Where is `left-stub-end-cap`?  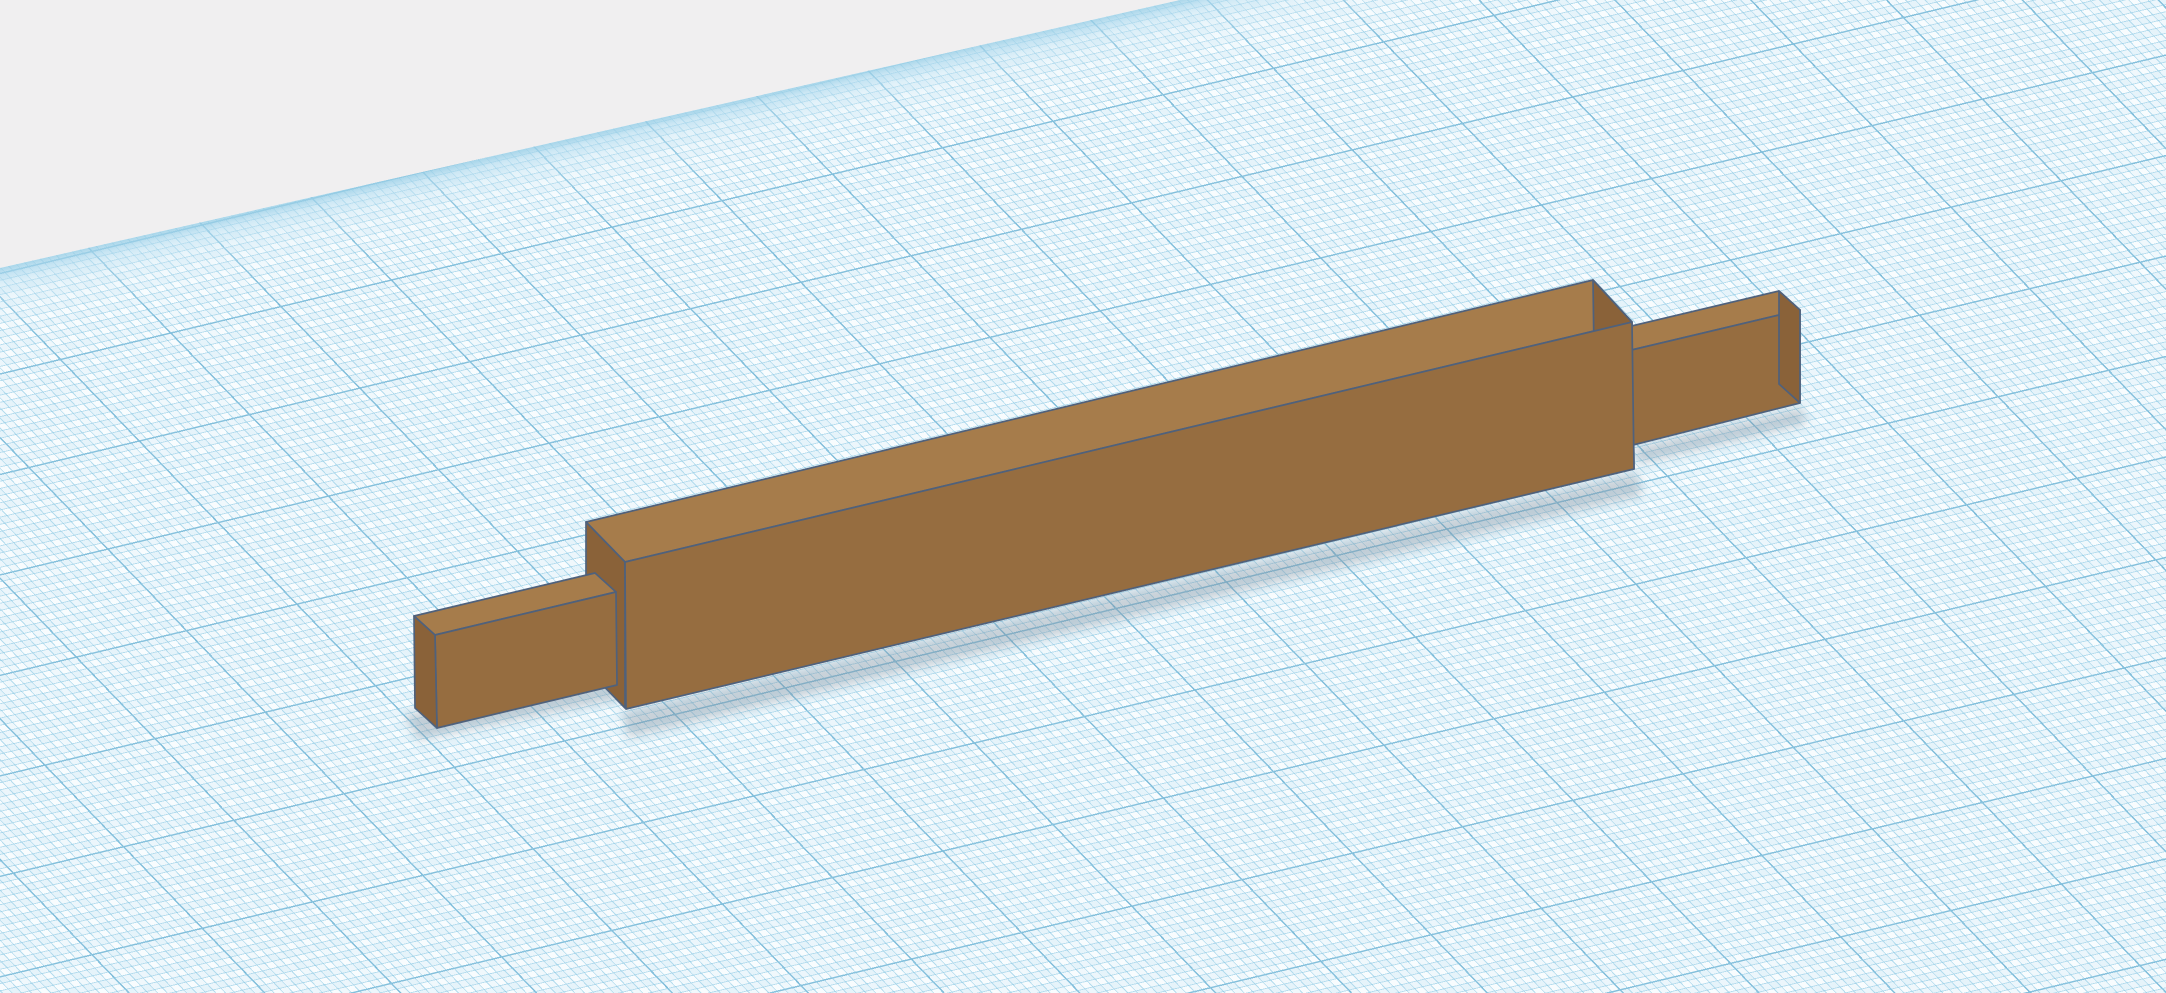 left-stub-end-cap is located at coordinates (425, 672).